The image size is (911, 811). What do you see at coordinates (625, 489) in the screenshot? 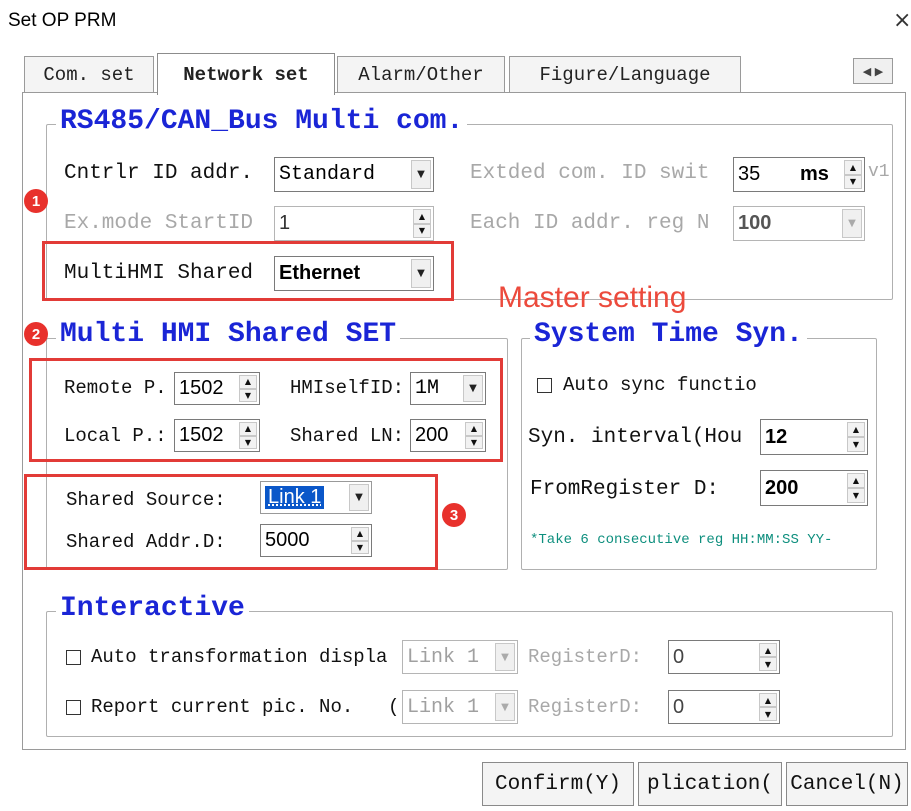
I see `from-register-label: FromRegister D:` at bounding box center [625, 489].